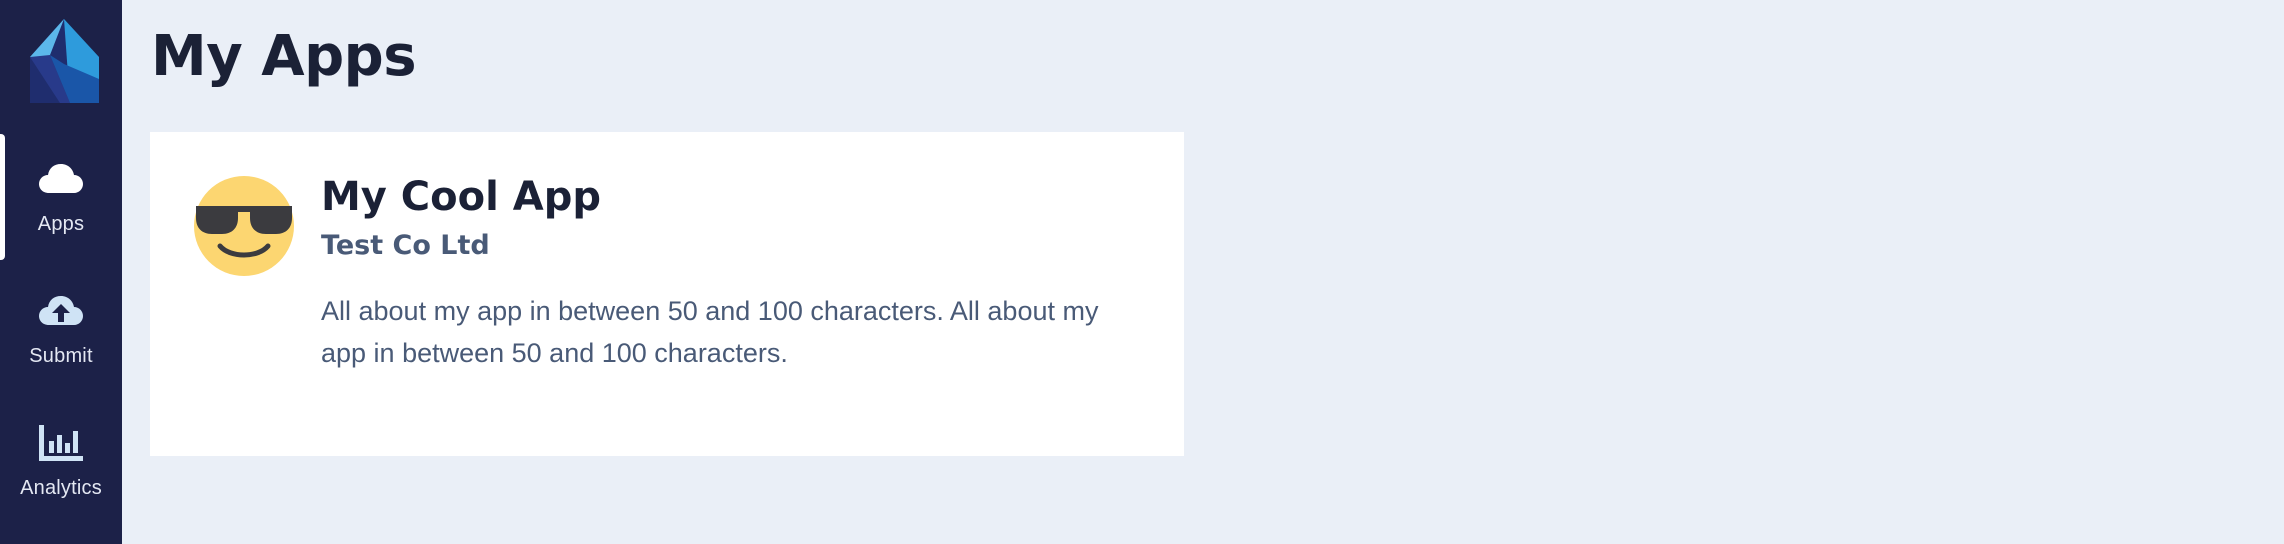 This screenshot has width=2284, height=544. Describe the element at coordinates (61, 355) in the screenshot. I see `sidebar-item-label: Submit` at that location.